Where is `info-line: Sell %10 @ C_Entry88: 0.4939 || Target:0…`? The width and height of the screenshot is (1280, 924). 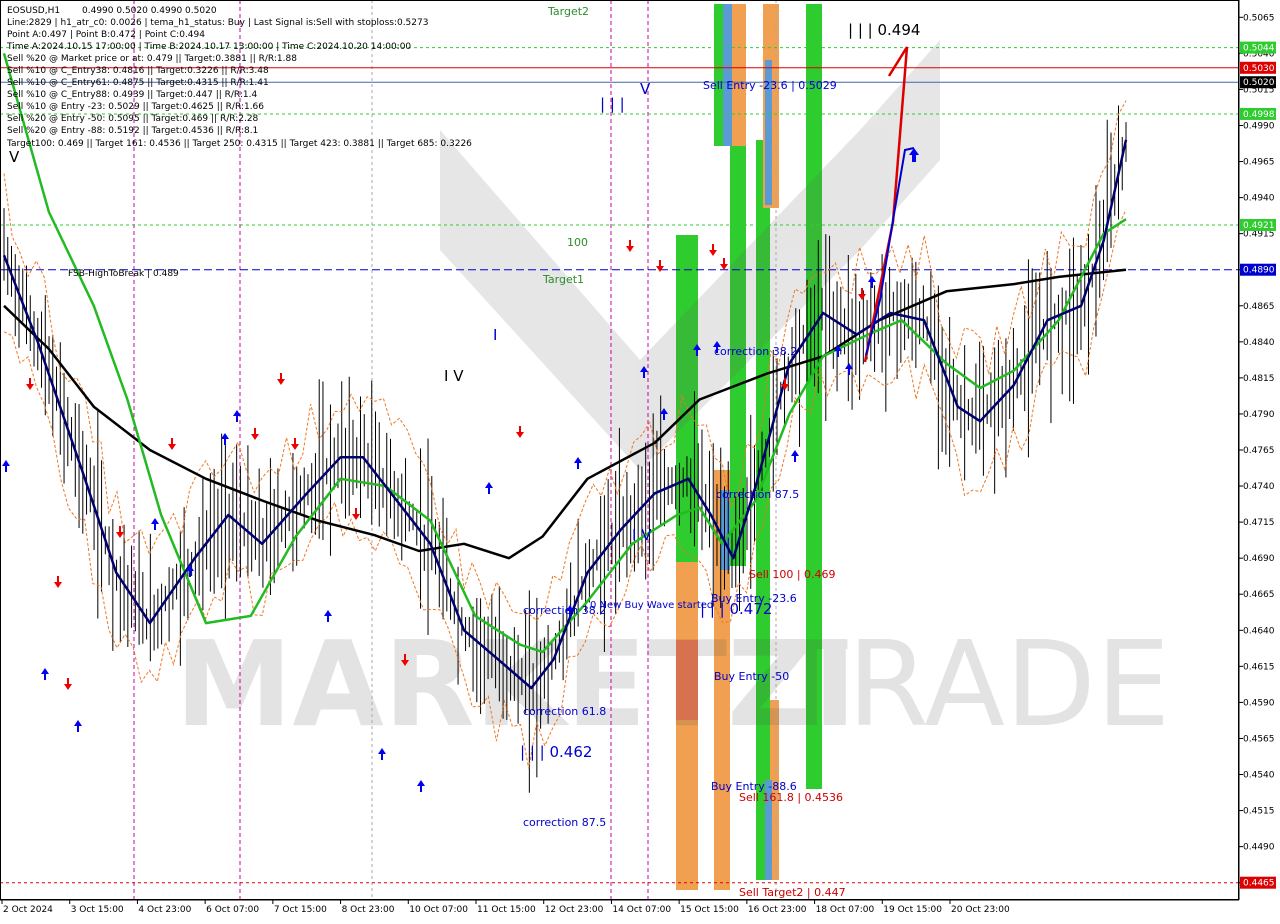 info-line: Sell %10 @ C_Entry88: 0.4939 || Target:0… is located at coordinates (132, 95).